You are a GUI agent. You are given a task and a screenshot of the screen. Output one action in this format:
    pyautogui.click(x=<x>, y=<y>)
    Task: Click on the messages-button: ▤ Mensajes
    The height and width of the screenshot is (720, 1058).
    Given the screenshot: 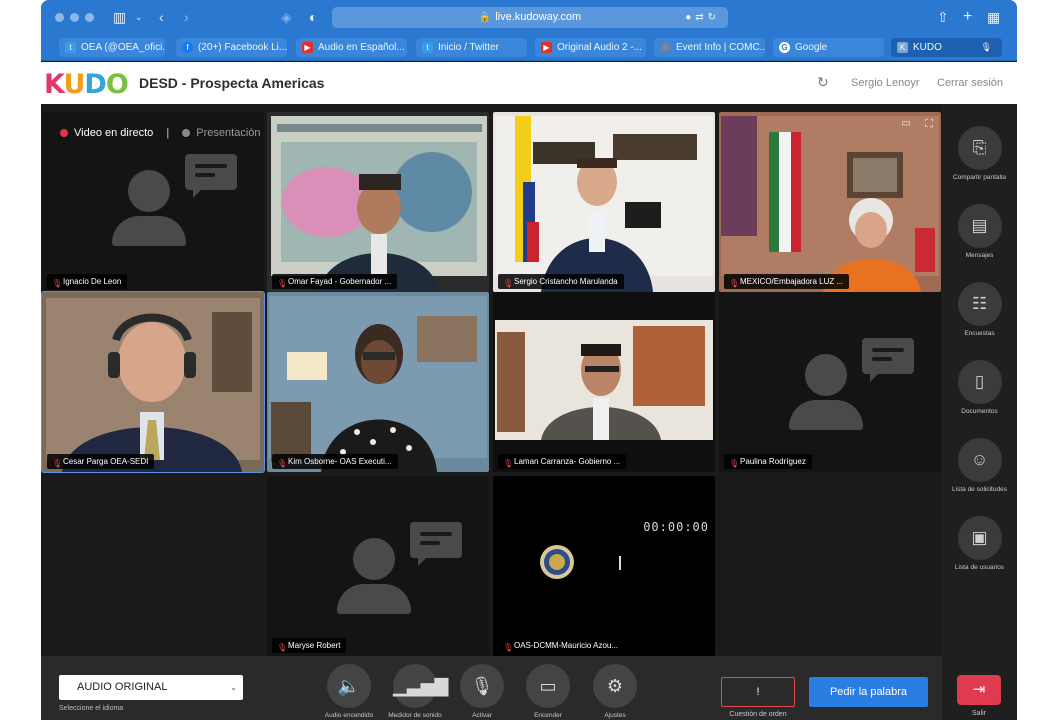 What is the action you would take?
    pyautogui.click(x=979, y=231)
    